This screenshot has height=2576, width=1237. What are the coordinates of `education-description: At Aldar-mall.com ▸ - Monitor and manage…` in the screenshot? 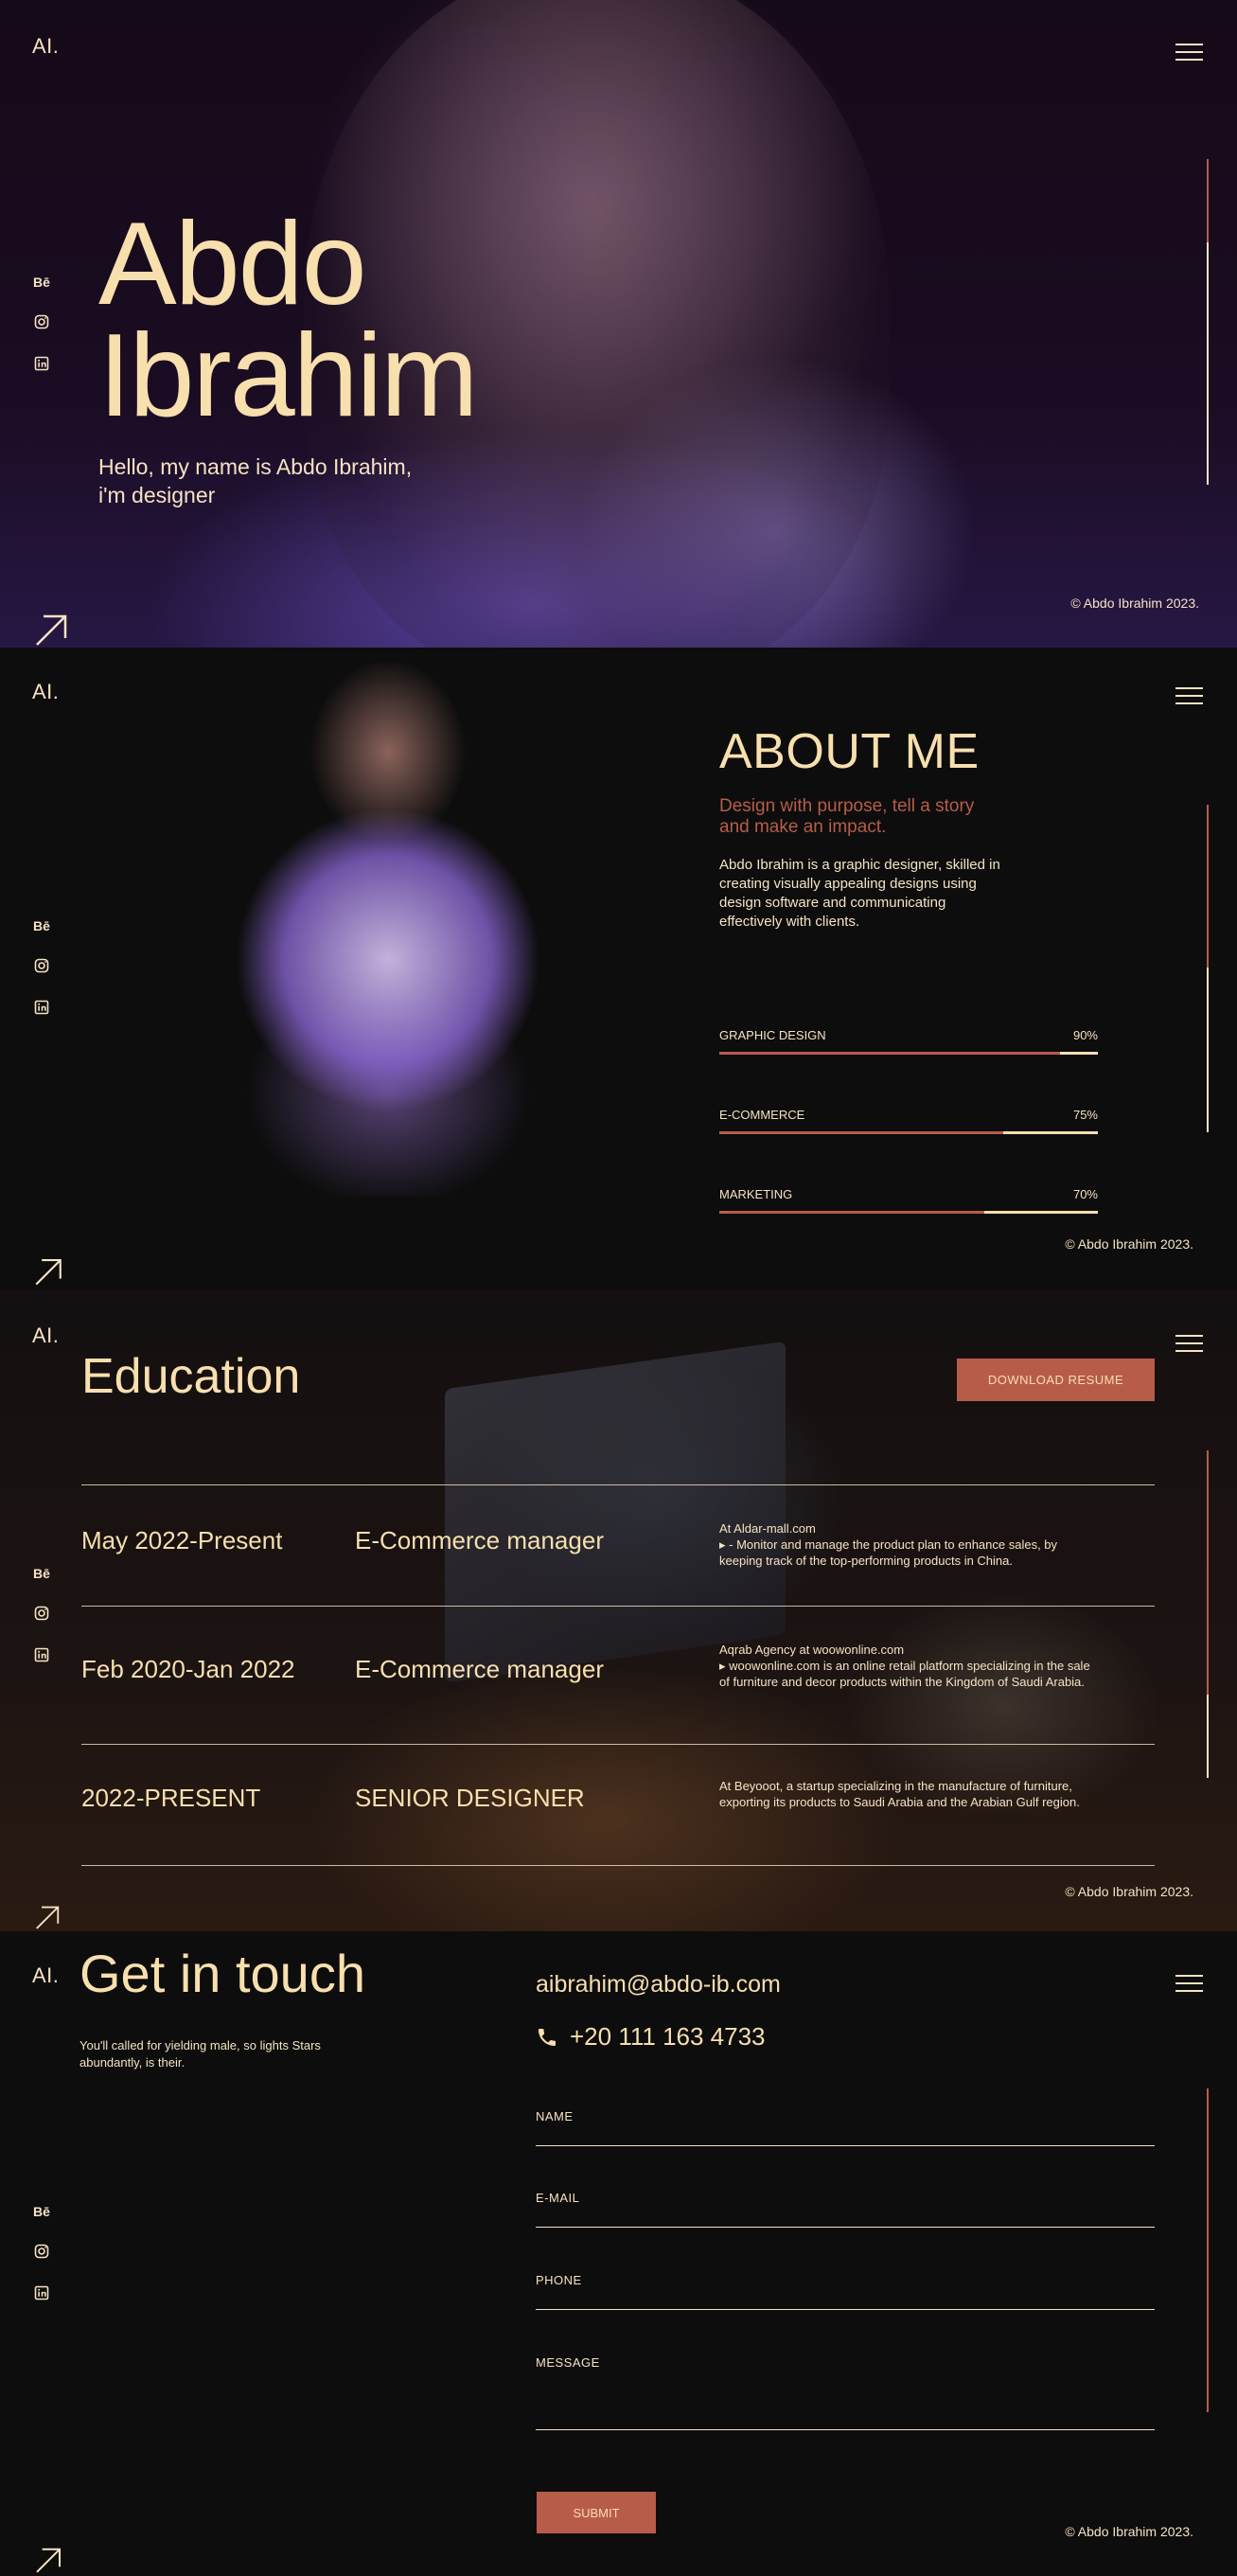 It's located at (908, 1545).